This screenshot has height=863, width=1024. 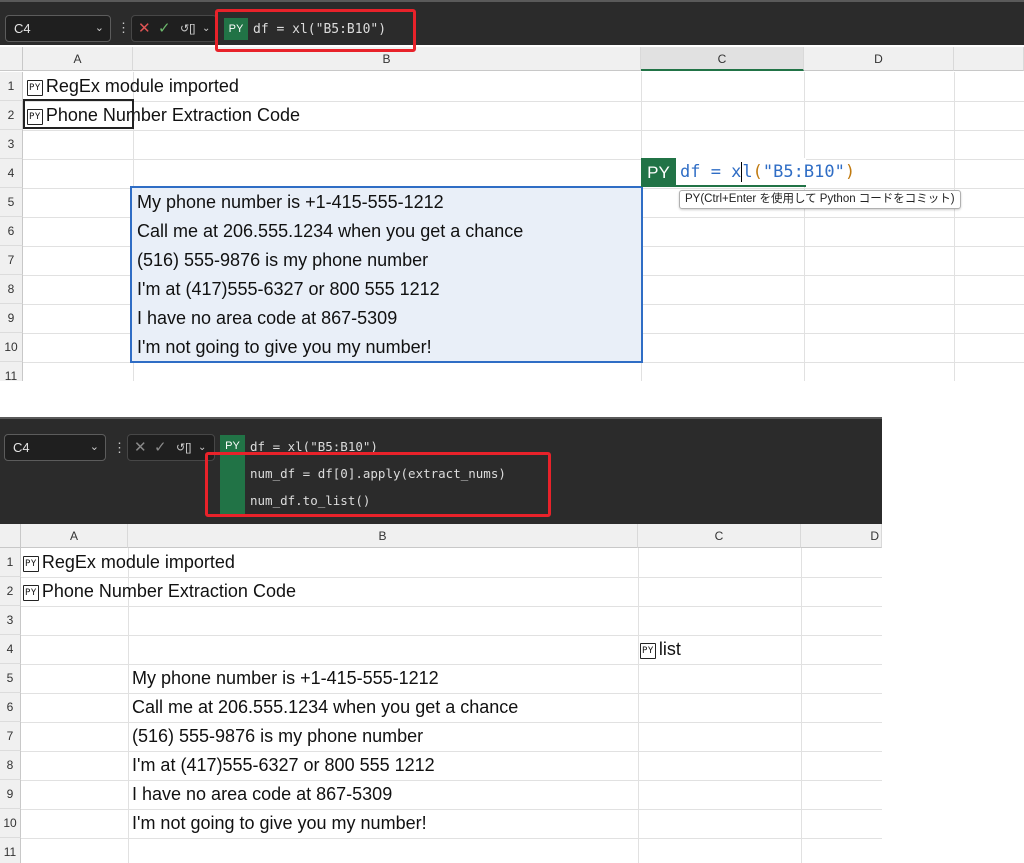 What do you see at coordinates (512, 22) in the screenshot?
I see `formula-bar: C4 ⌄ ⋮ ✕ ✓ ↺[] ⌄ PY df = xl("B5:B10")` at bounding box center [512, 22].